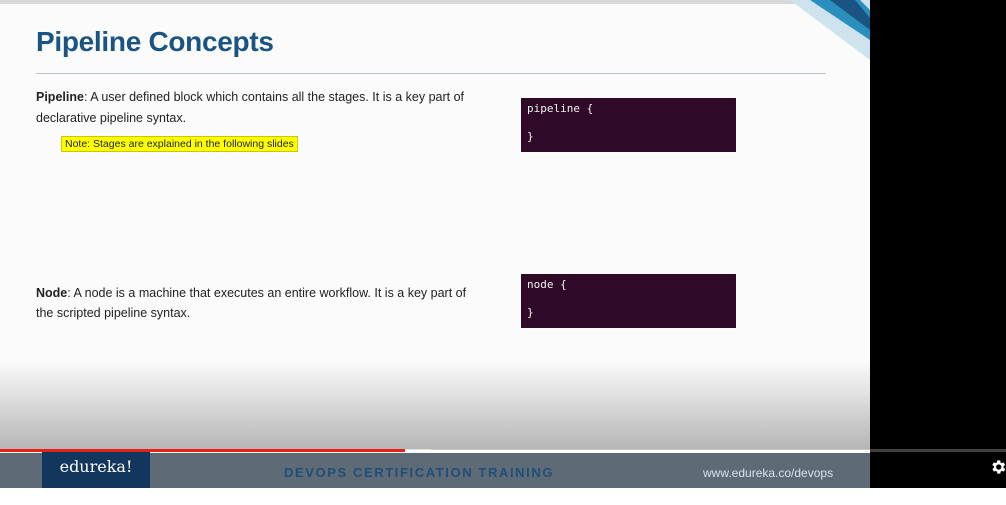 Image resolution: width=1006 pixels, height=505 pixels. What do you see at coordinates (530, 312) in the screenshot?
I see `node-code-close: }` at bounding box center [530, 312].